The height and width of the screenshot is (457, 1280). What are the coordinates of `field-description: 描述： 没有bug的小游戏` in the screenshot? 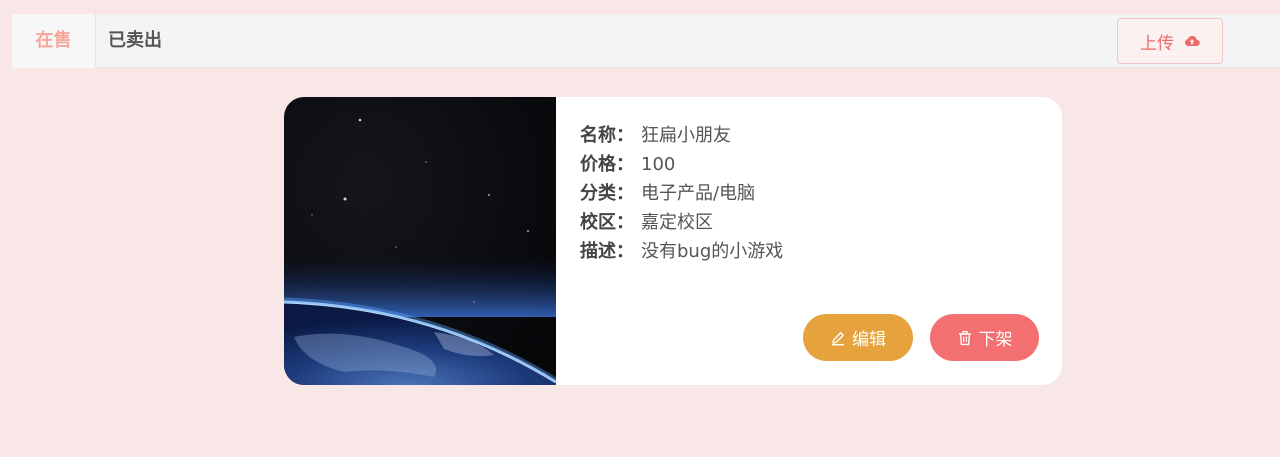 It's located at (681, 253).